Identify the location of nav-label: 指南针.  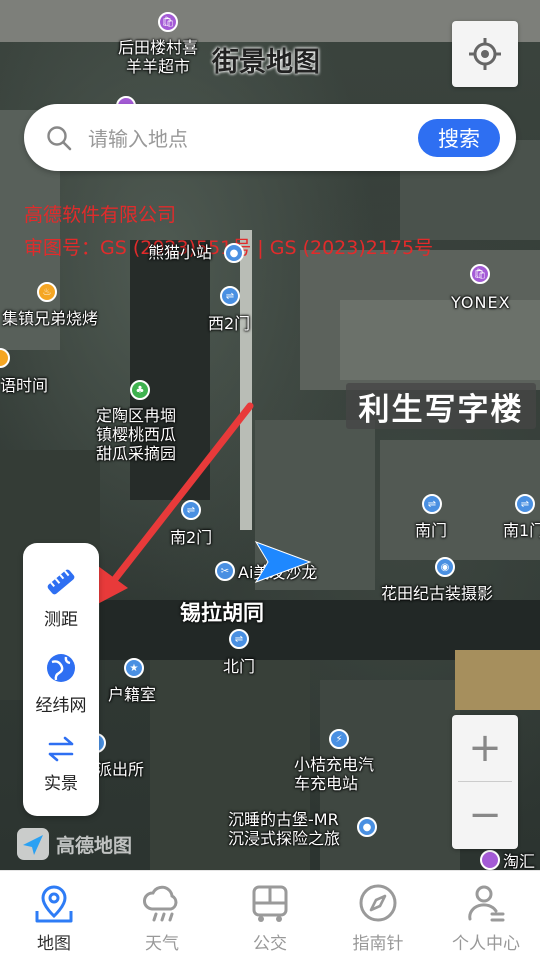
(378, 944).